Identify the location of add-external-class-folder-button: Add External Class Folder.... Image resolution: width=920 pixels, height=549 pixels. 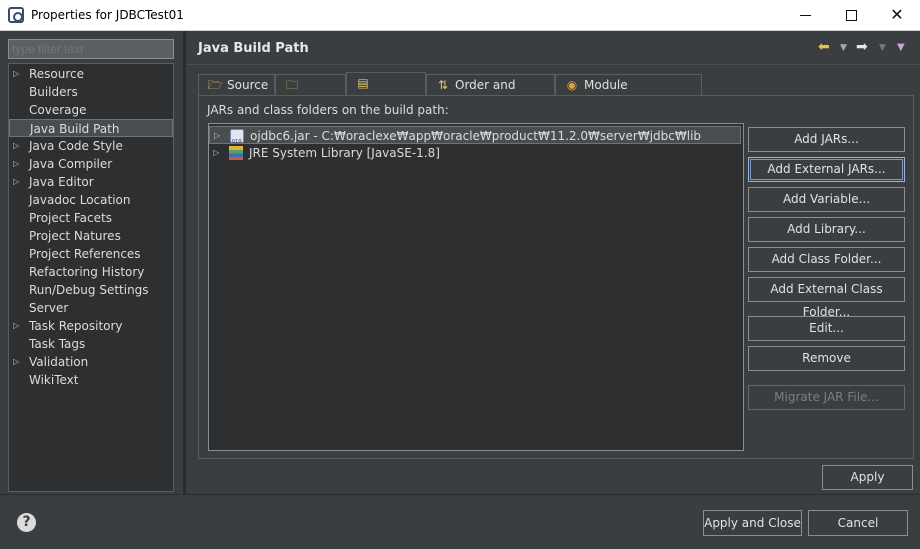
(826, 298).